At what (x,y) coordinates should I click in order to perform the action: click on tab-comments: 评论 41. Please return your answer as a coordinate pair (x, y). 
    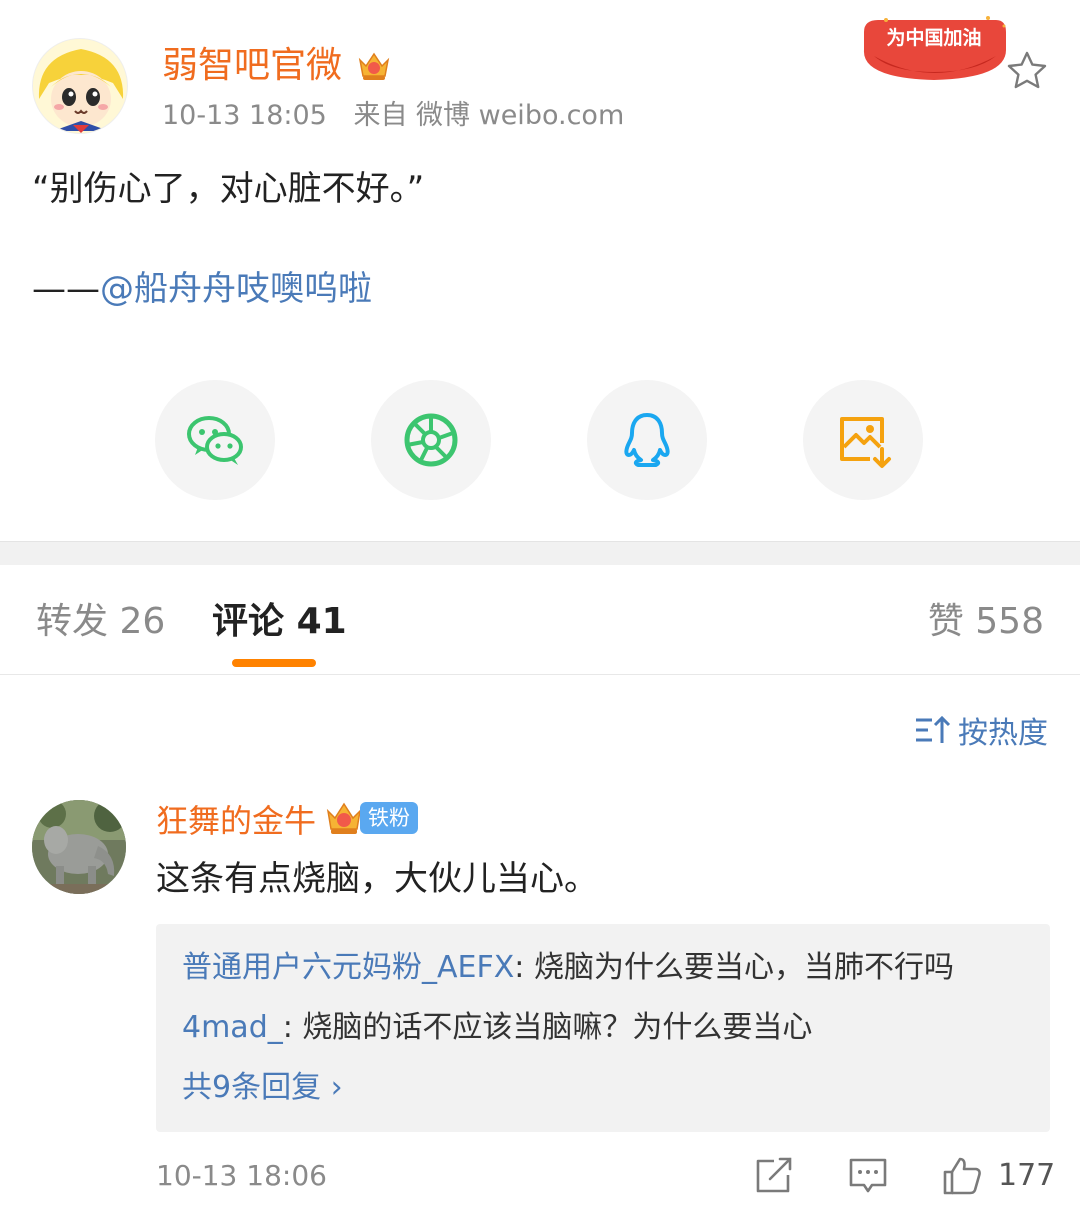
    Looking at the image, I should click on (279, 622).